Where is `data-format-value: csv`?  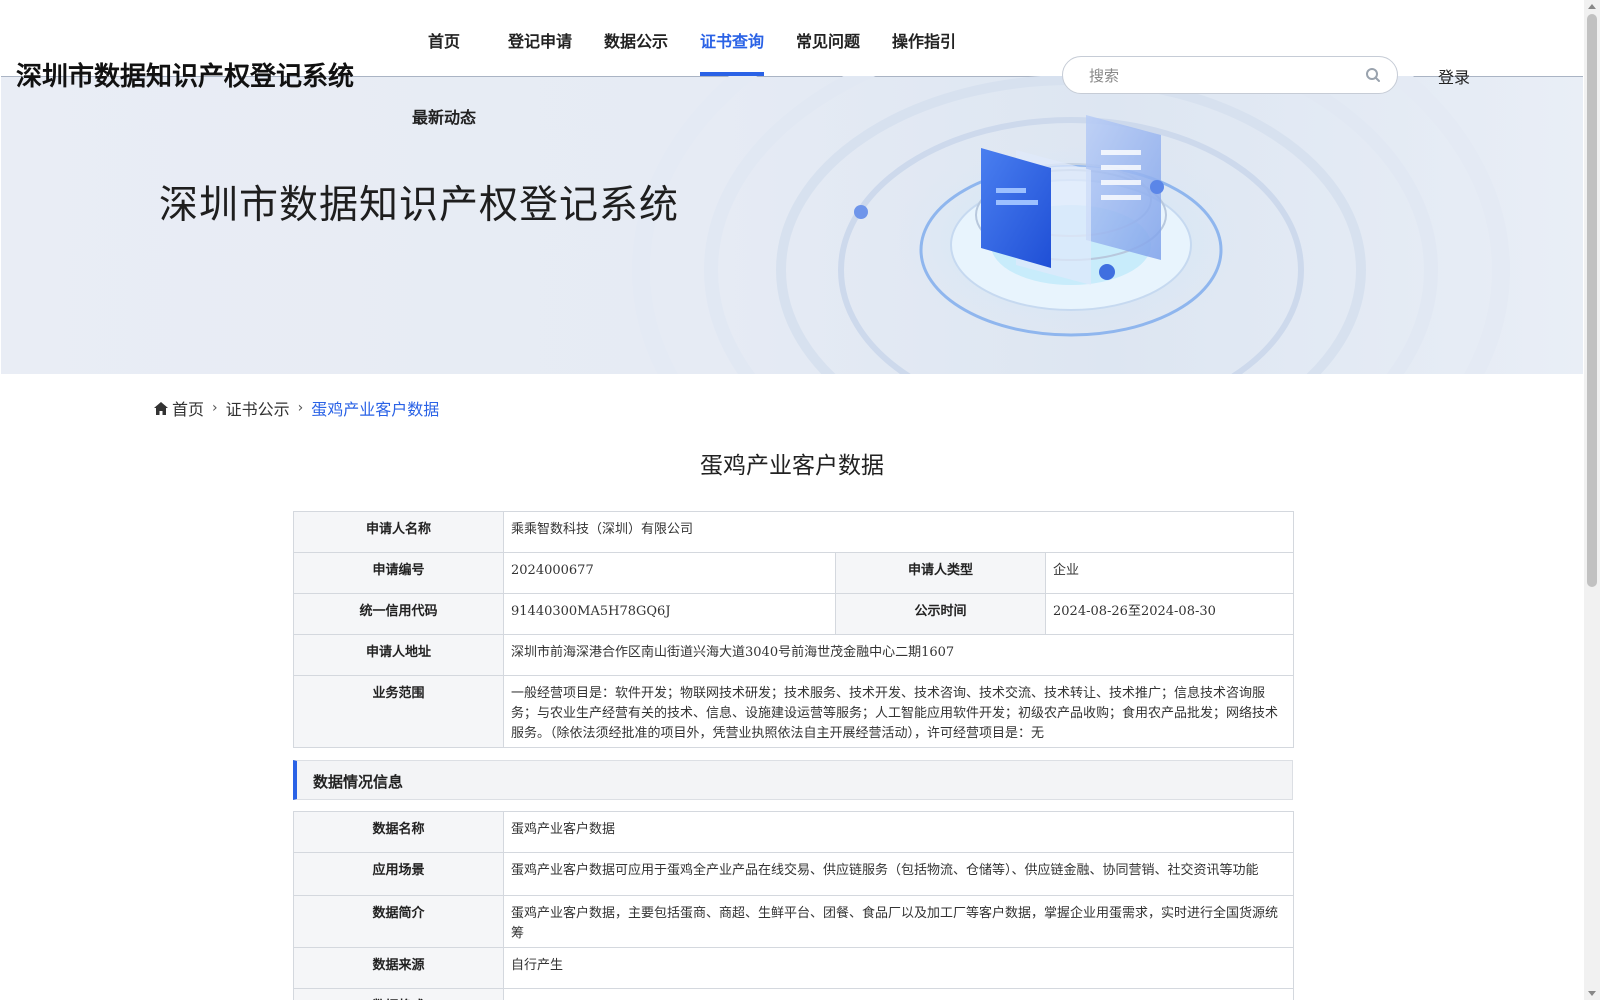 data-format-value: csv is located at coordinates (898, 994).